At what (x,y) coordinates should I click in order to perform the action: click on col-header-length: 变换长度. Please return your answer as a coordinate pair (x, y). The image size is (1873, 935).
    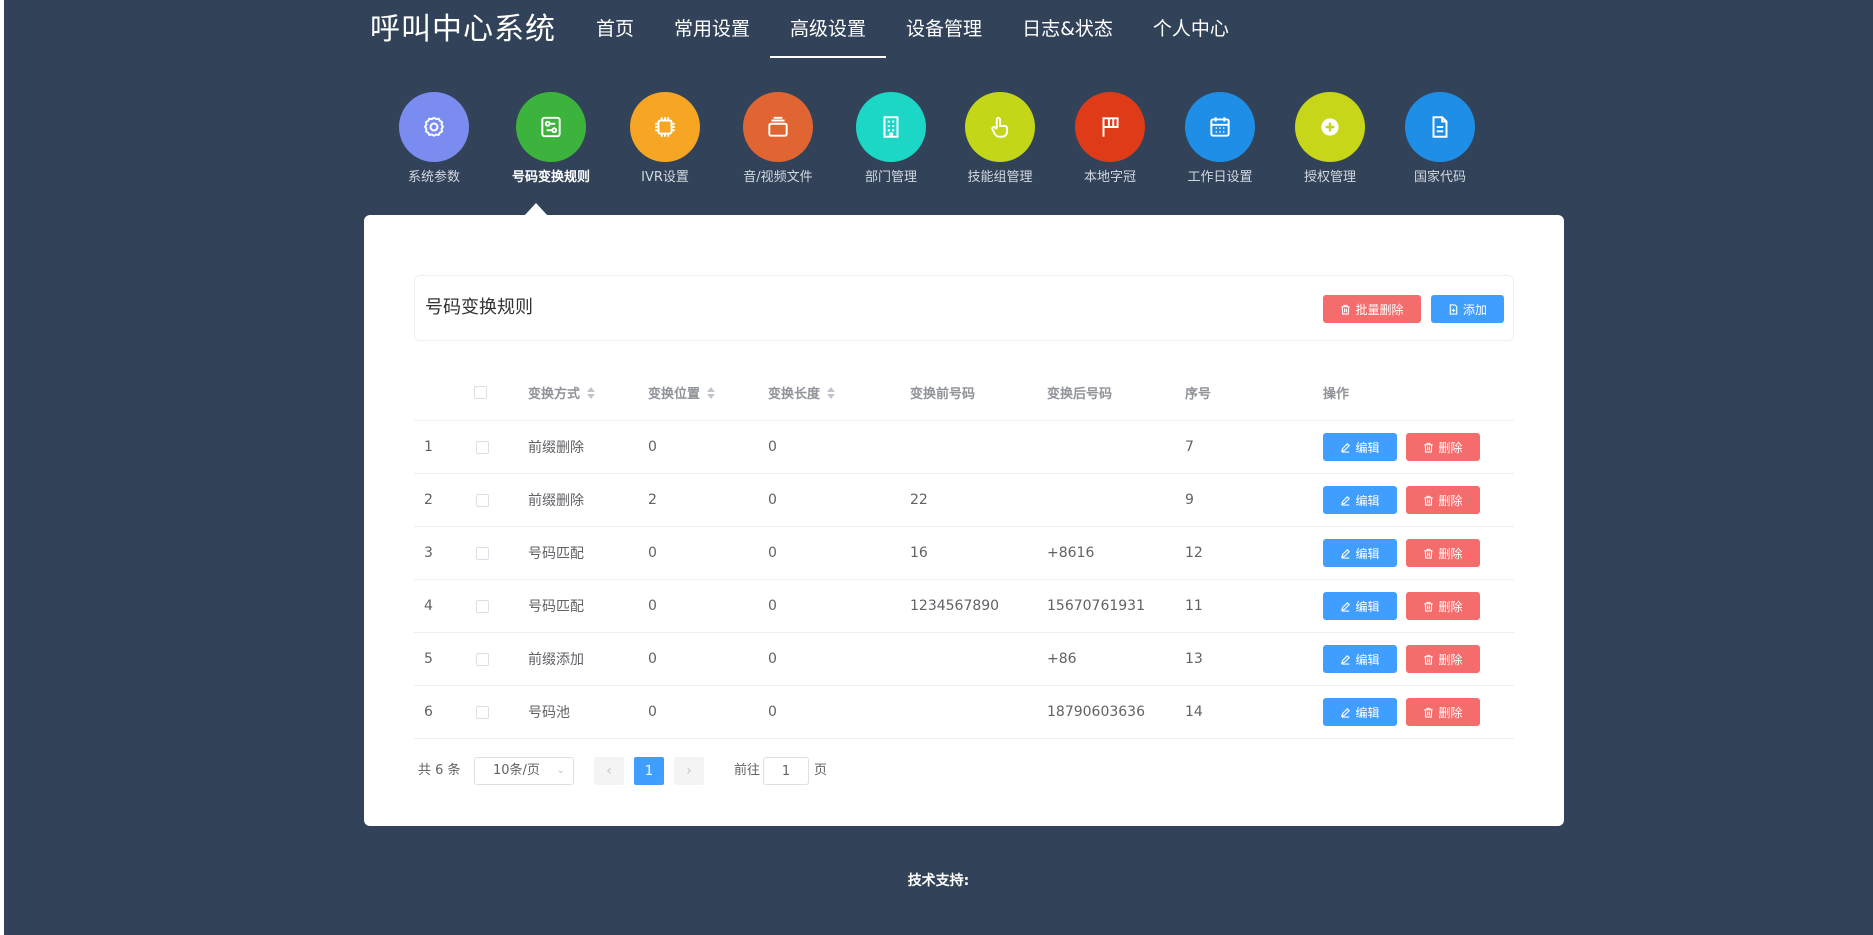
    Looking at the image, I should click on (802, 392).